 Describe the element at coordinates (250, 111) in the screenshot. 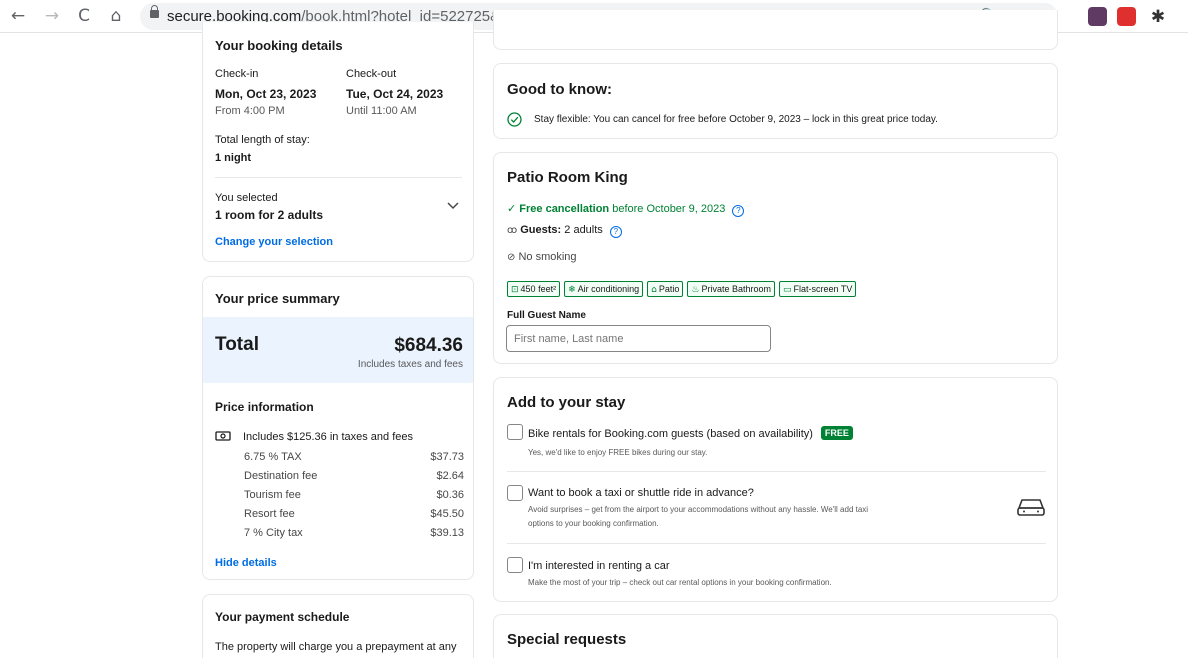

I see `checkin-time: From 4:00 PM` at that location.